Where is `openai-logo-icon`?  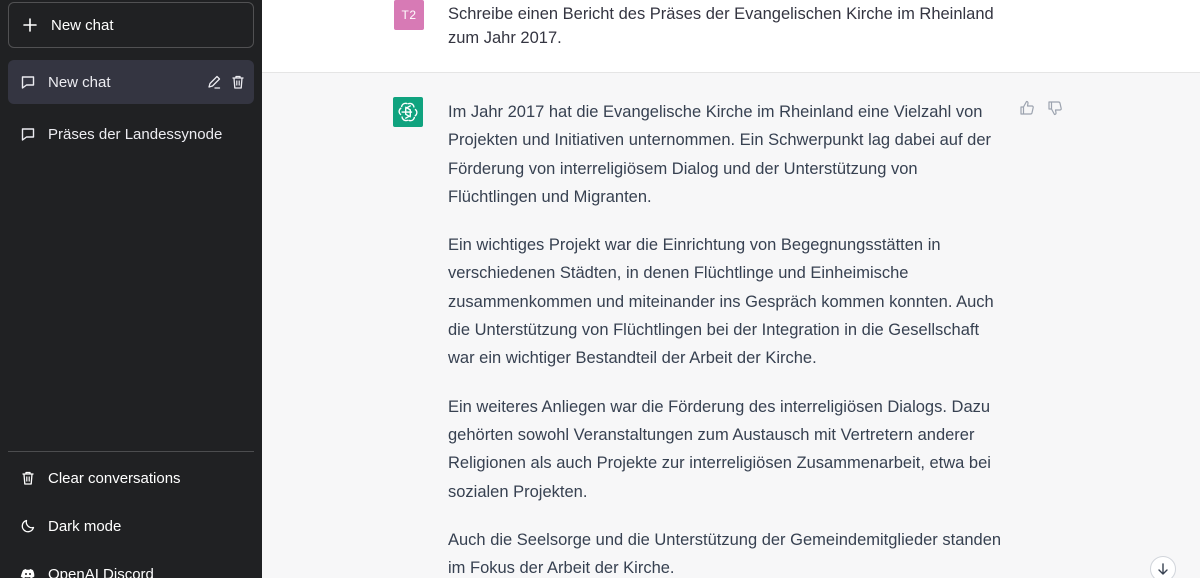
openai-logo-icon is located at coordinates (408, 112).